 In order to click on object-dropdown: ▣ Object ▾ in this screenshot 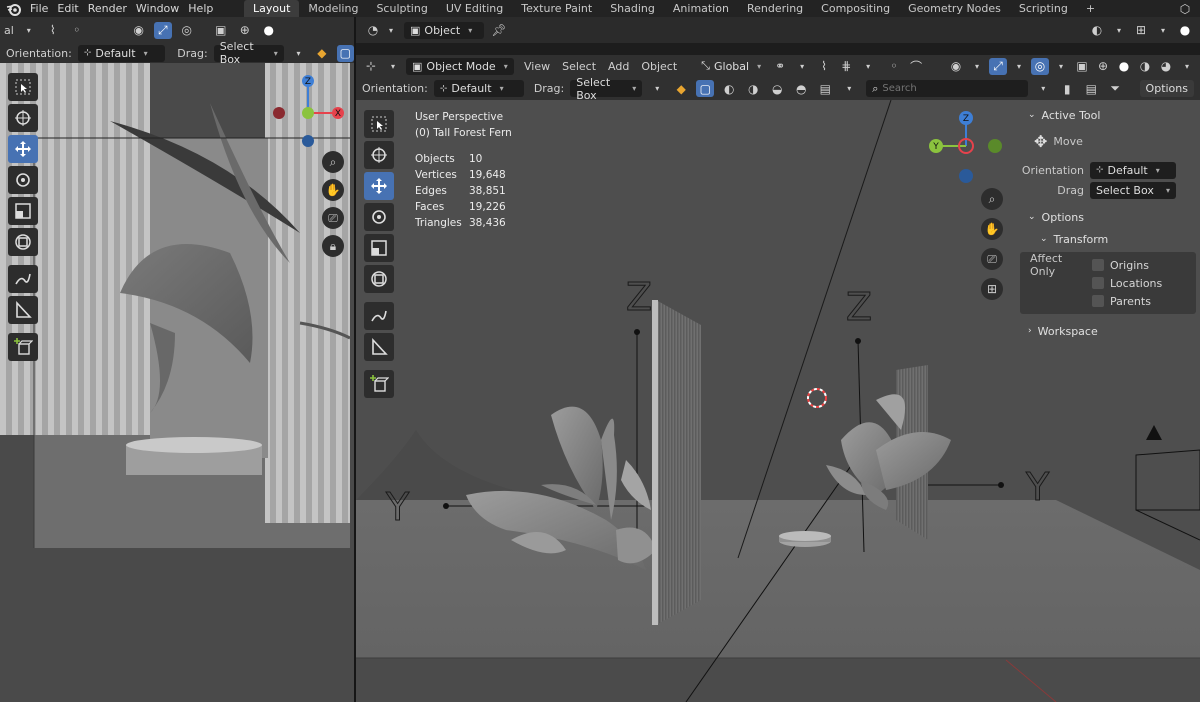, I will do `click(444, 30)`.